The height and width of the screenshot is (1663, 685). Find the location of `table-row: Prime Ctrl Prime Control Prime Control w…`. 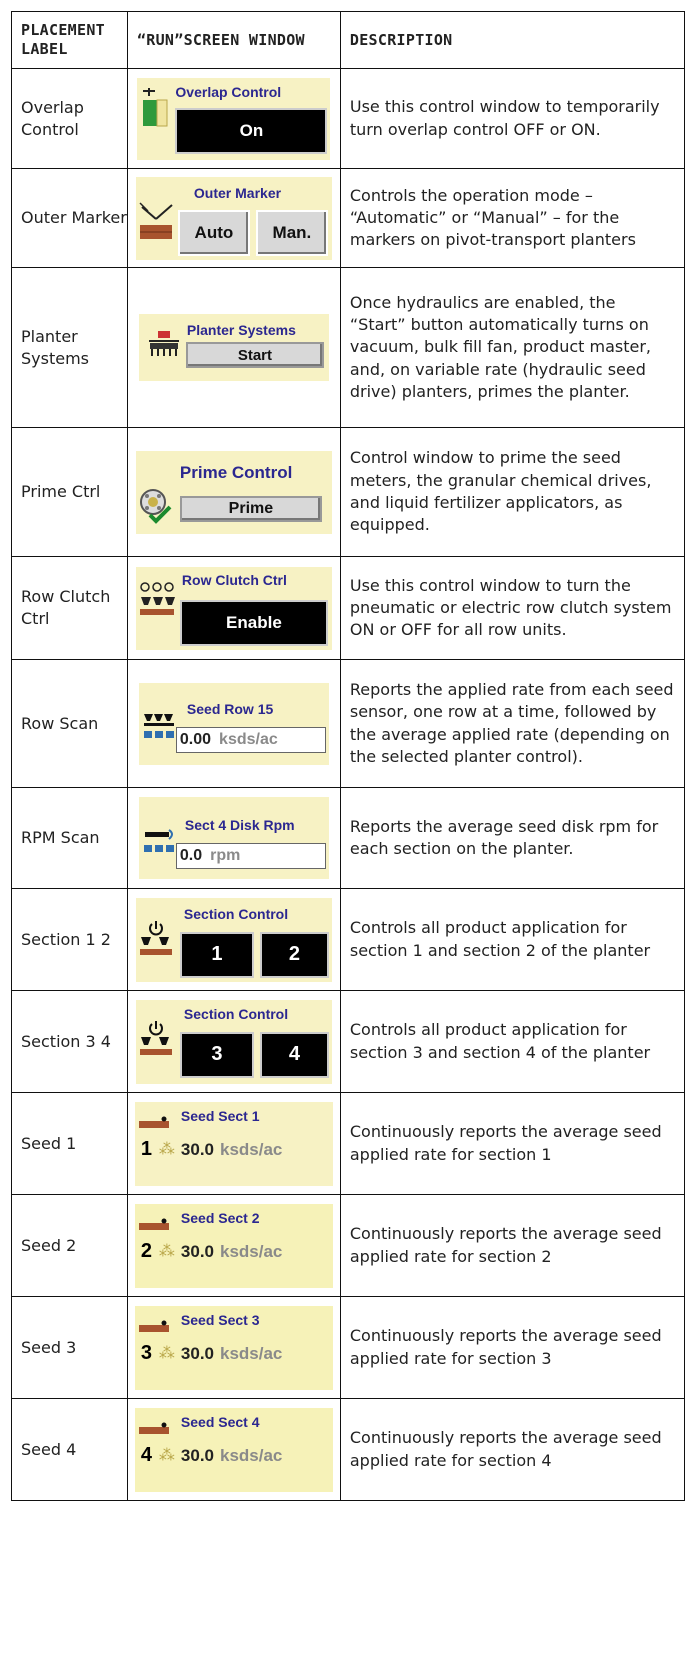

table-row: Prime Ctrl Prime Control Prime Control w… is located at coordinates (348, 492).